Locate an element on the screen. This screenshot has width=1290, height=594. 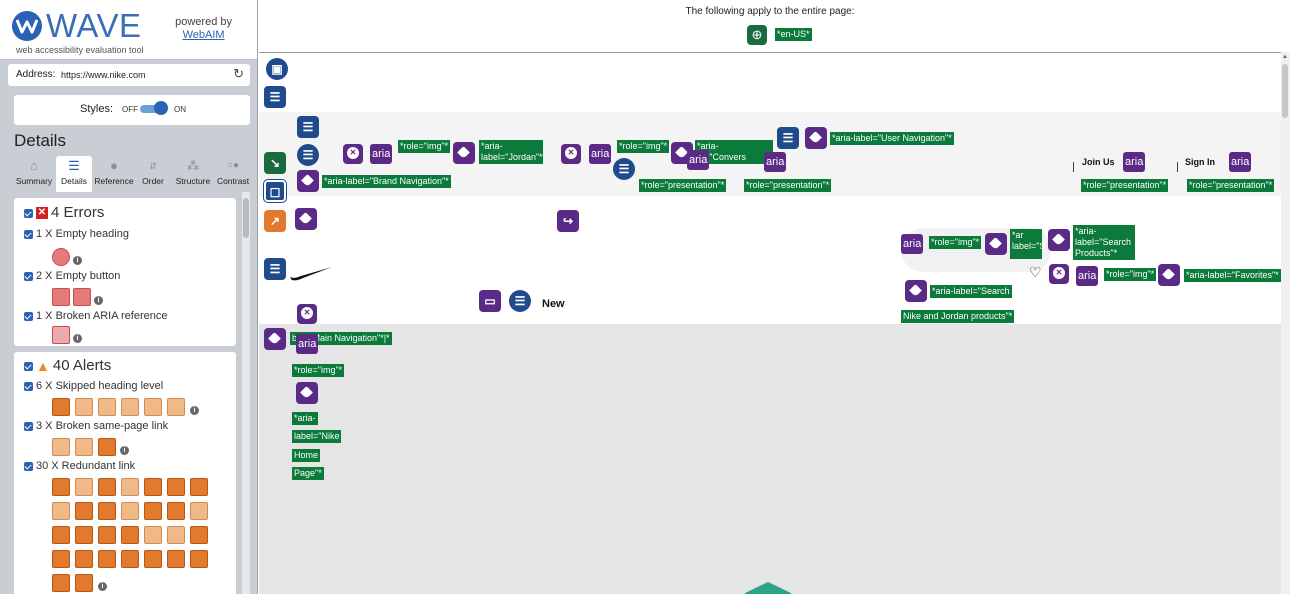
reload-icon: ↻ is located at coordinates (238, 74).